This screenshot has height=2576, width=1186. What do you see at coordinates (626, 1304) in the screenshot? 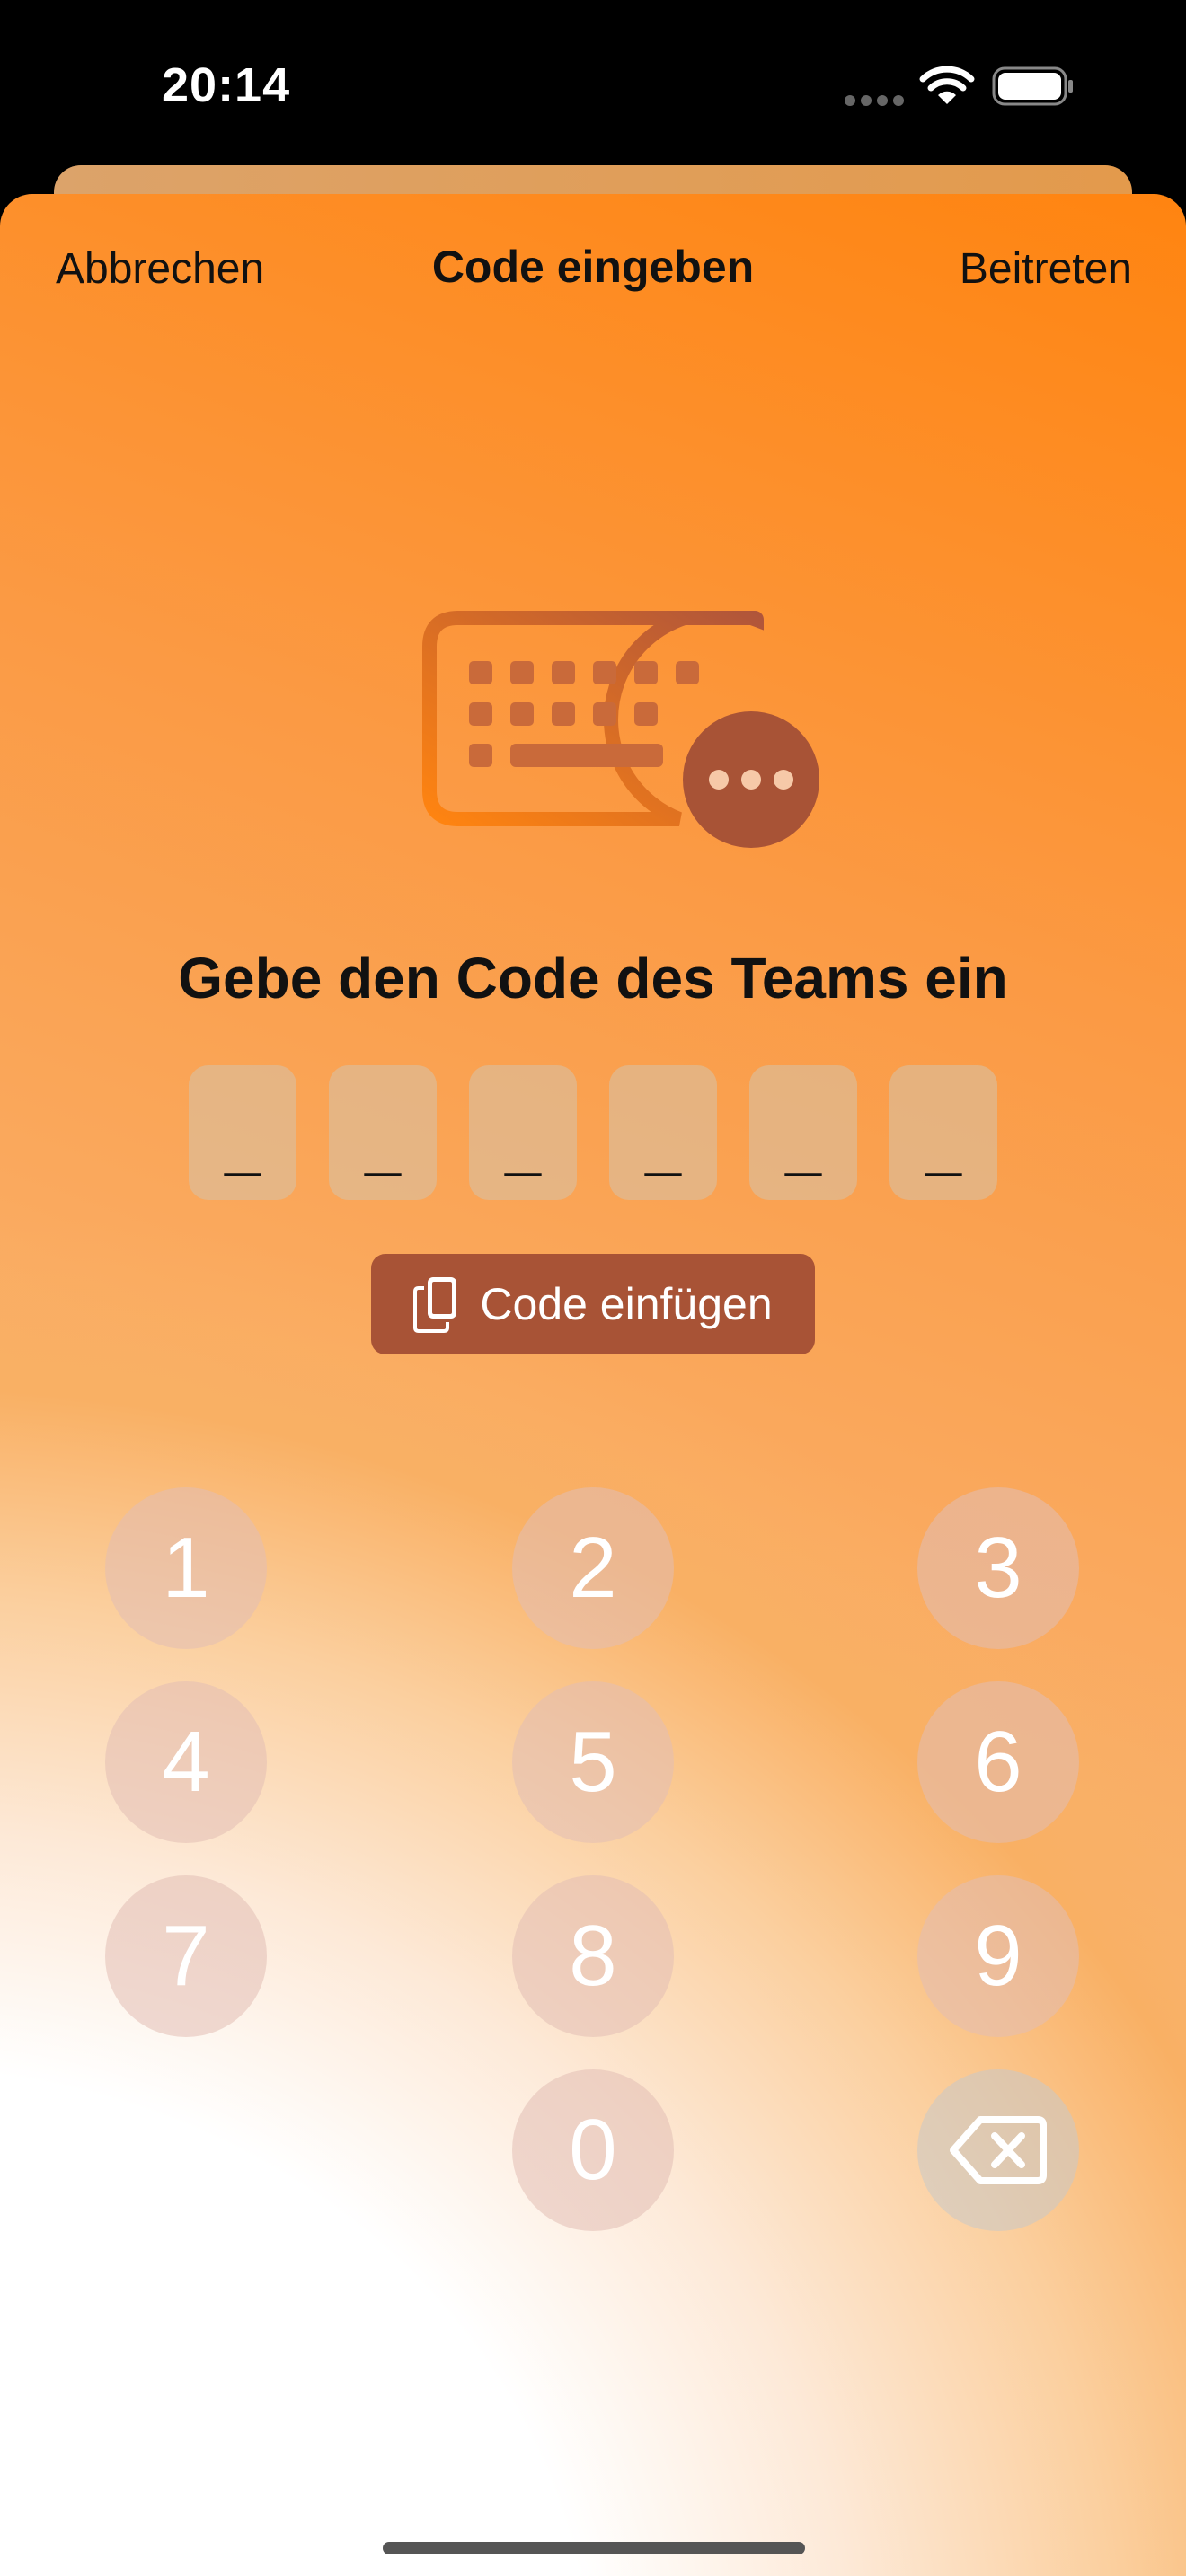
I see `paste-code-label: Code einfügen` at bounding box center [626, 1304].